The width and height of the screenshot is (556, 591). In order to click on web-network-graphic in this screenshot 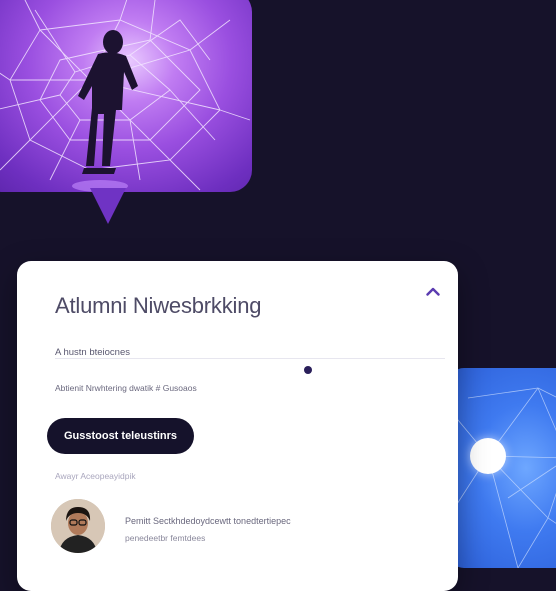, I will do `click(125, 96)`.